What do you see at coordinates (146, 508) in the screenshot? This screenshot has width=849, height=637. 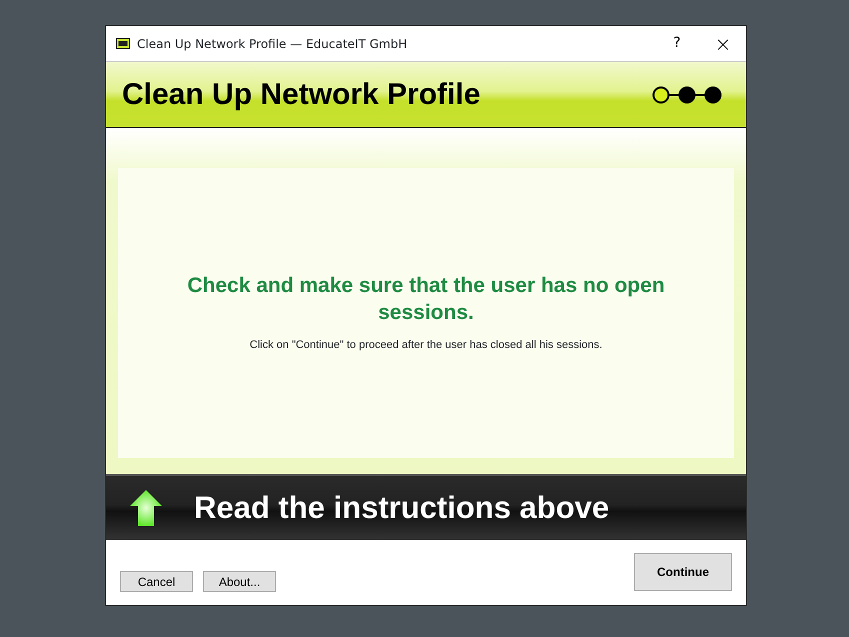 I see `up-arrow-icon` at bounding box center [146, 508].